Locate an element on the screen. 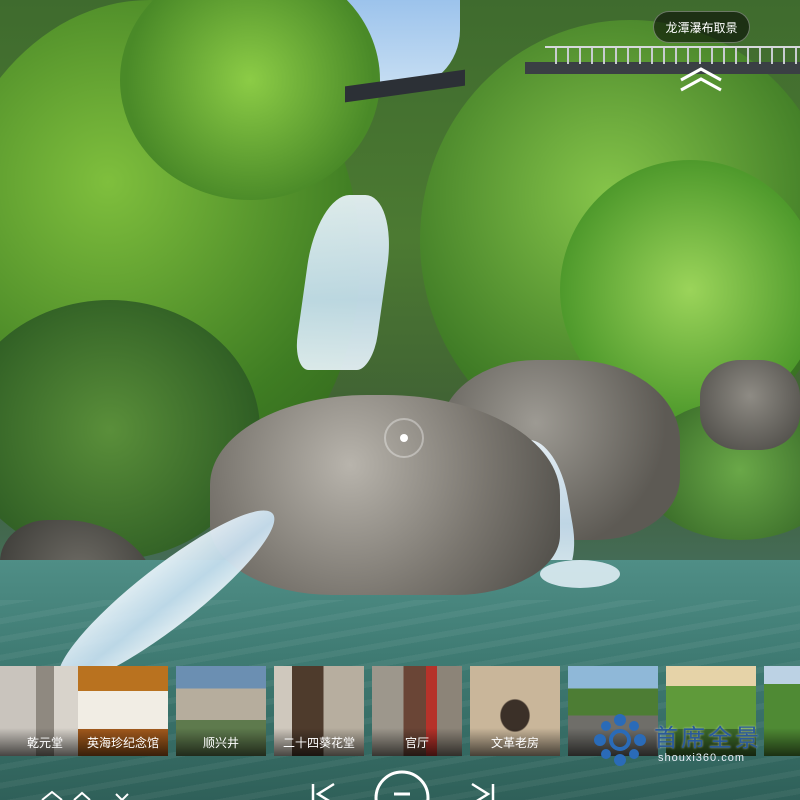 The width and height of the screenshot is (800, 800). footbridge is located at coordinates (572, 75).